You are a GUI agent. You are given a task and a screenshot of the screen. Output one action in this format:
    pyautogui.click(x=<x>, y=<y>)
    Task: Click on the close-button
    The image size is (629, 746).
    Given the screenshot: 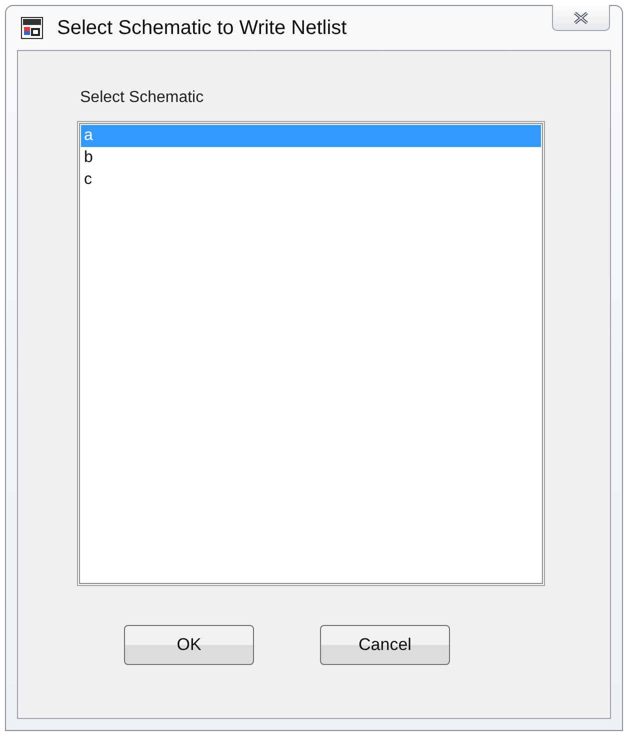 What is the action you would take?
    pyautogui.click(x=581, y=18)
    